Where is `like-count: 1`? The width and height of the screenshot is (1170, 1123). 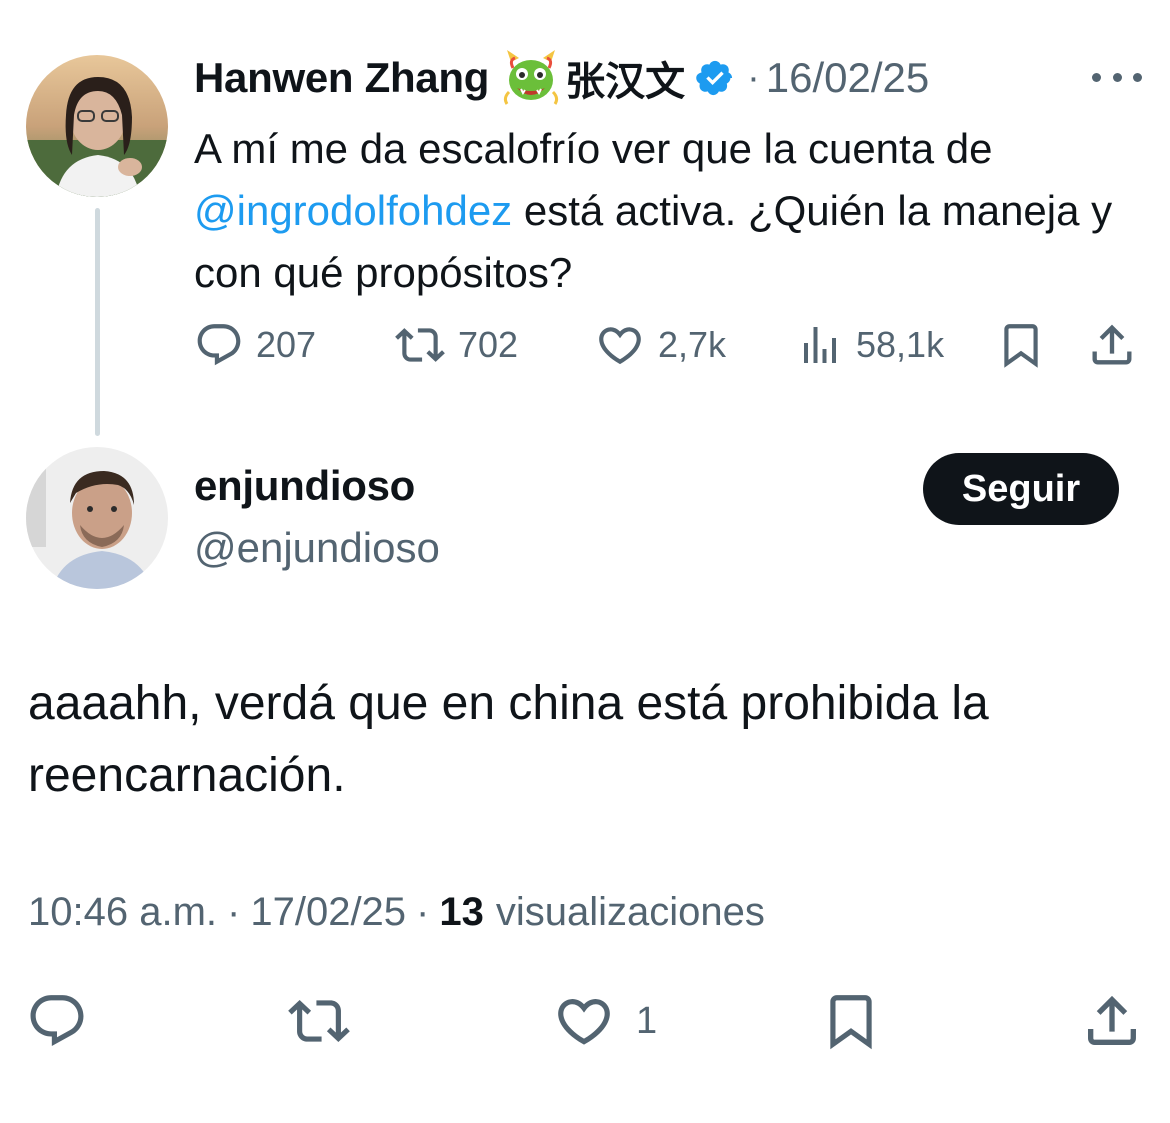 like-count: 1 is located at coordinates (647, 1020).